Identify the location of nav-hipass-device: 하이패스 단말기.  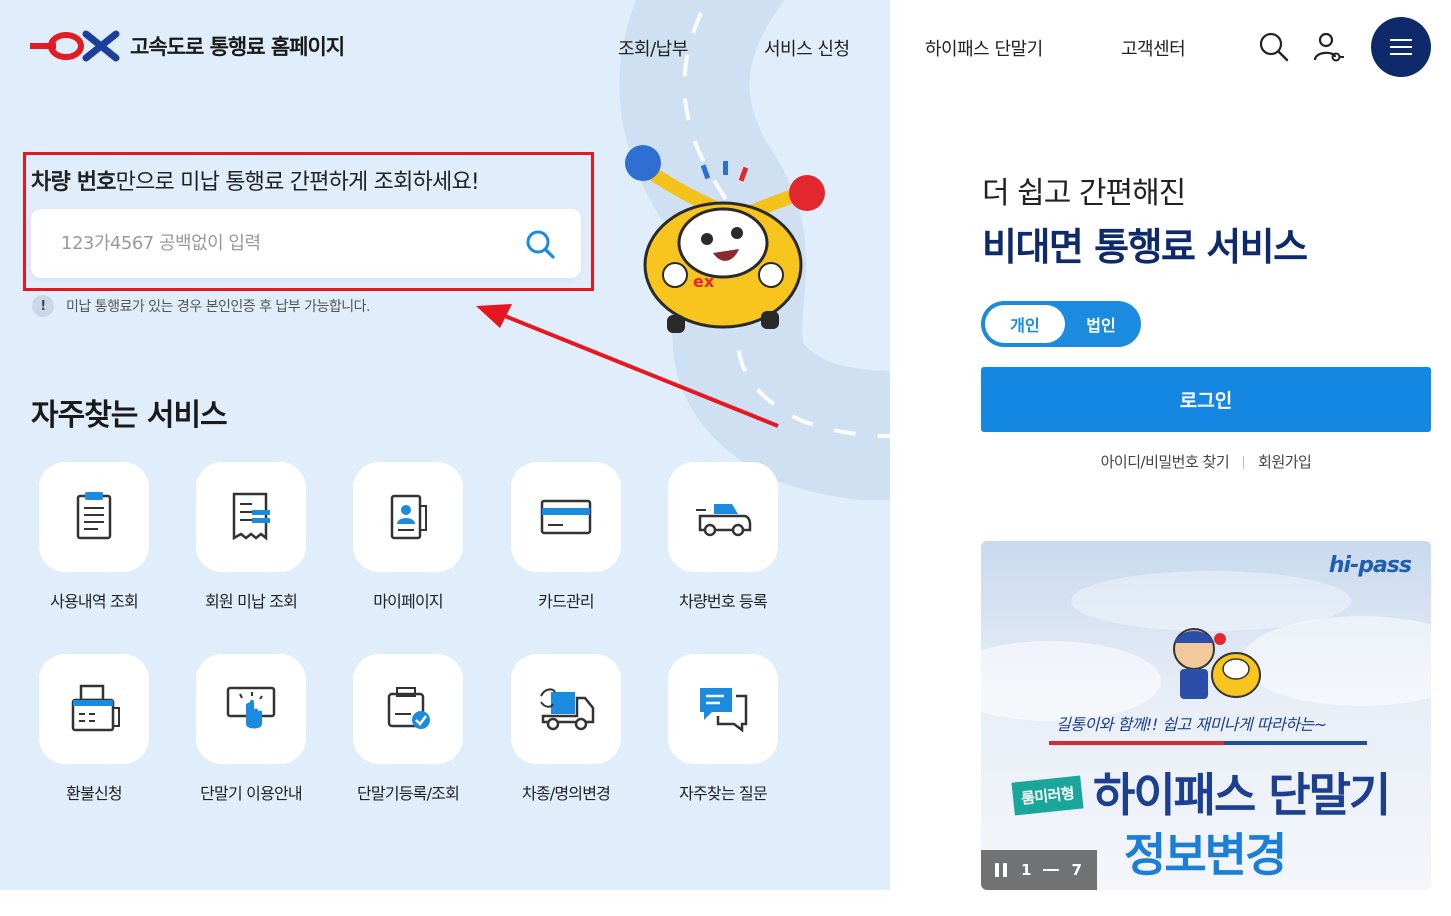
(984, 48).